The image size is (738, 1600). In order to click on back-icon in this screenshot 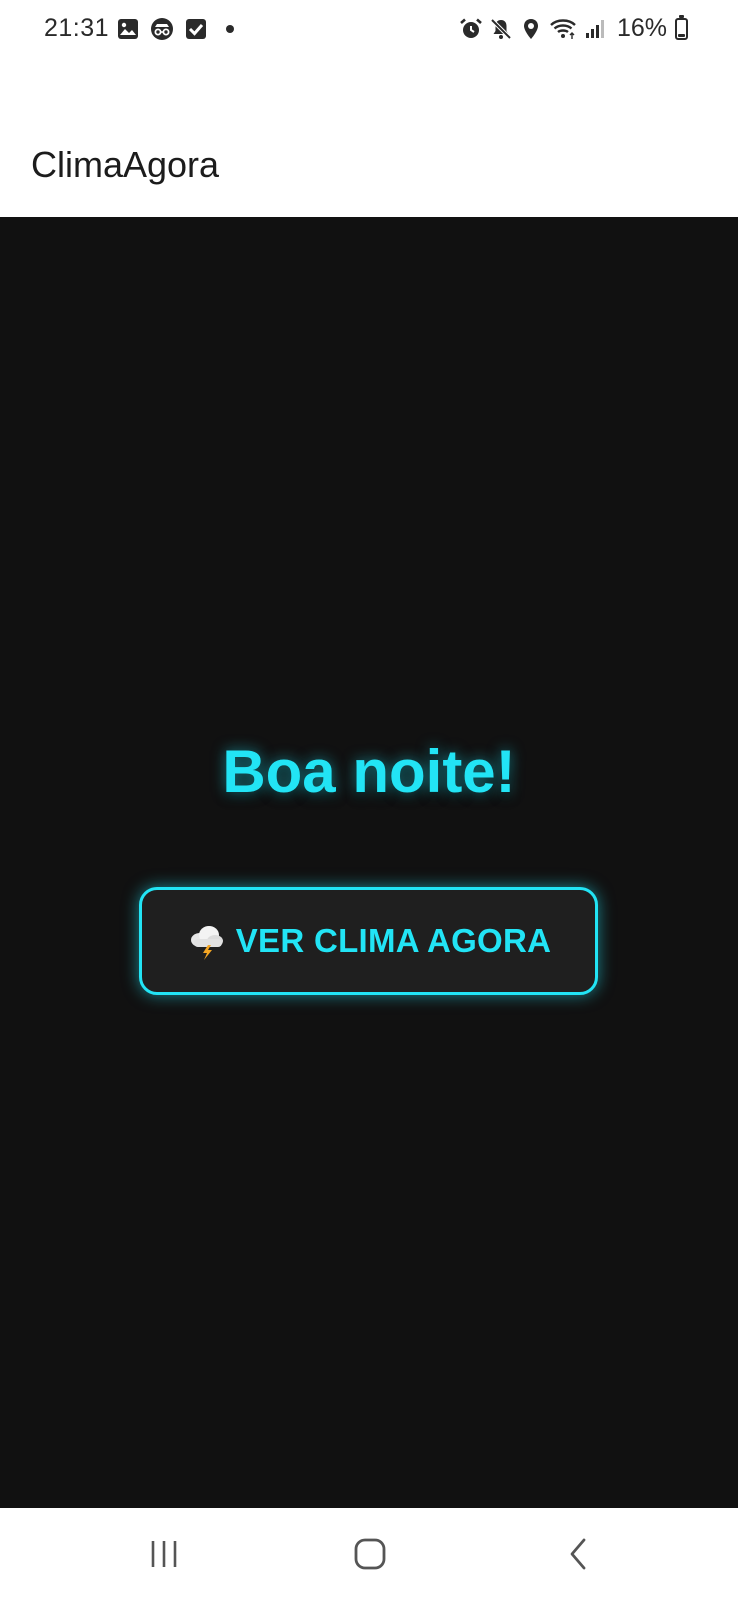, I will do `click(578, 1554)`.